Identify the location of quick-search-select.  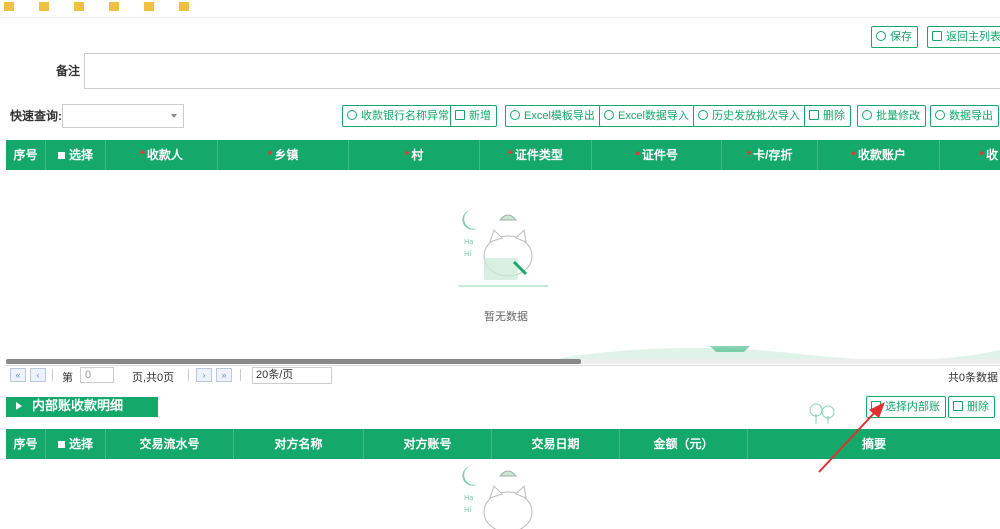
(123, 116).